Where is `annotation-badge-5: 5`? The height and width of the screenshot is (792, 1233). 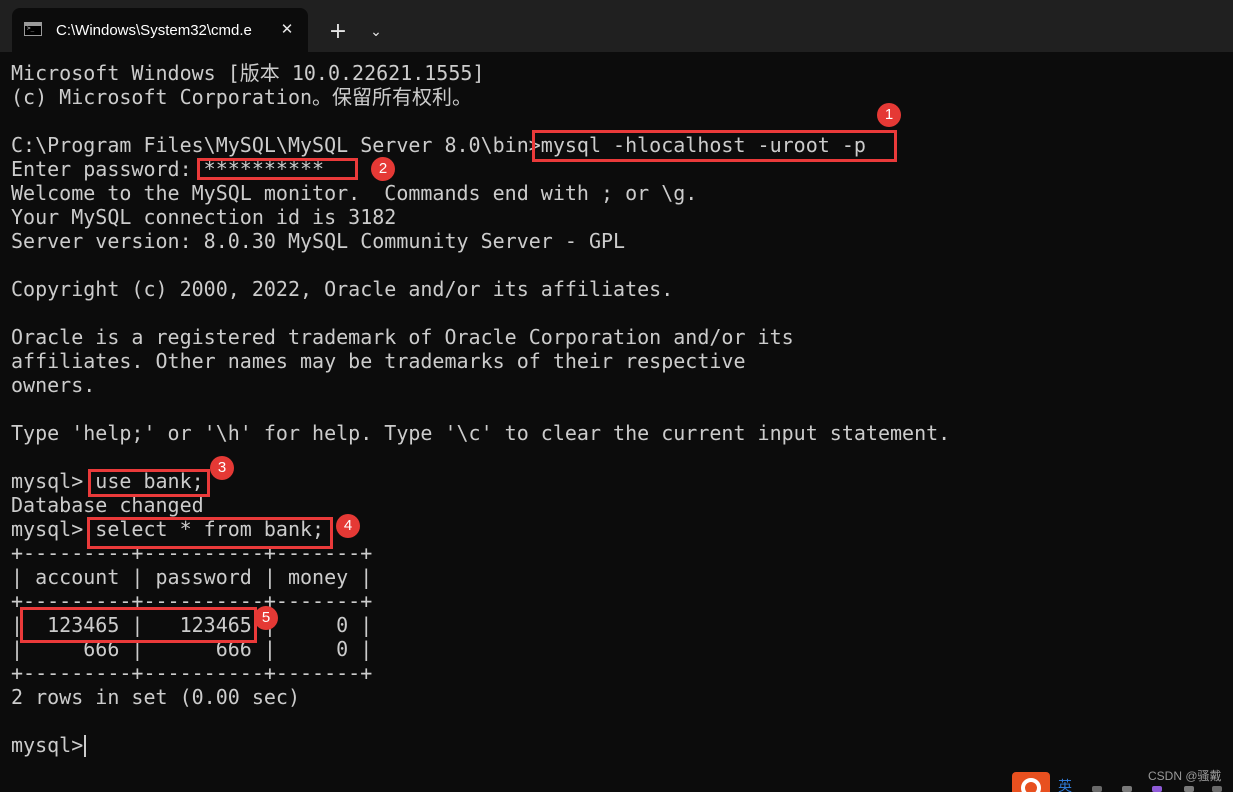 annotation-badge-5: 5 is located at coordinates (266, 618).